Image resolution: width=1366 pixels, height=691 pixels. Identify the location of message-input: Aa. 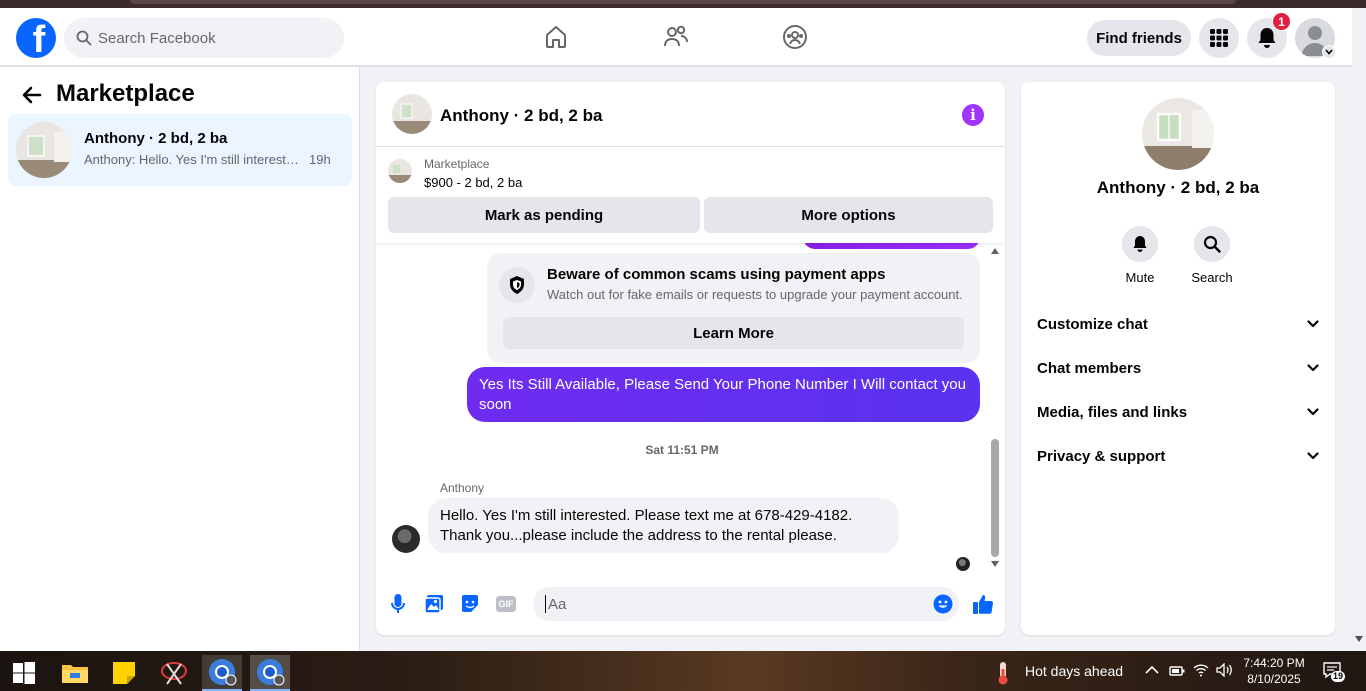
(746, 604).